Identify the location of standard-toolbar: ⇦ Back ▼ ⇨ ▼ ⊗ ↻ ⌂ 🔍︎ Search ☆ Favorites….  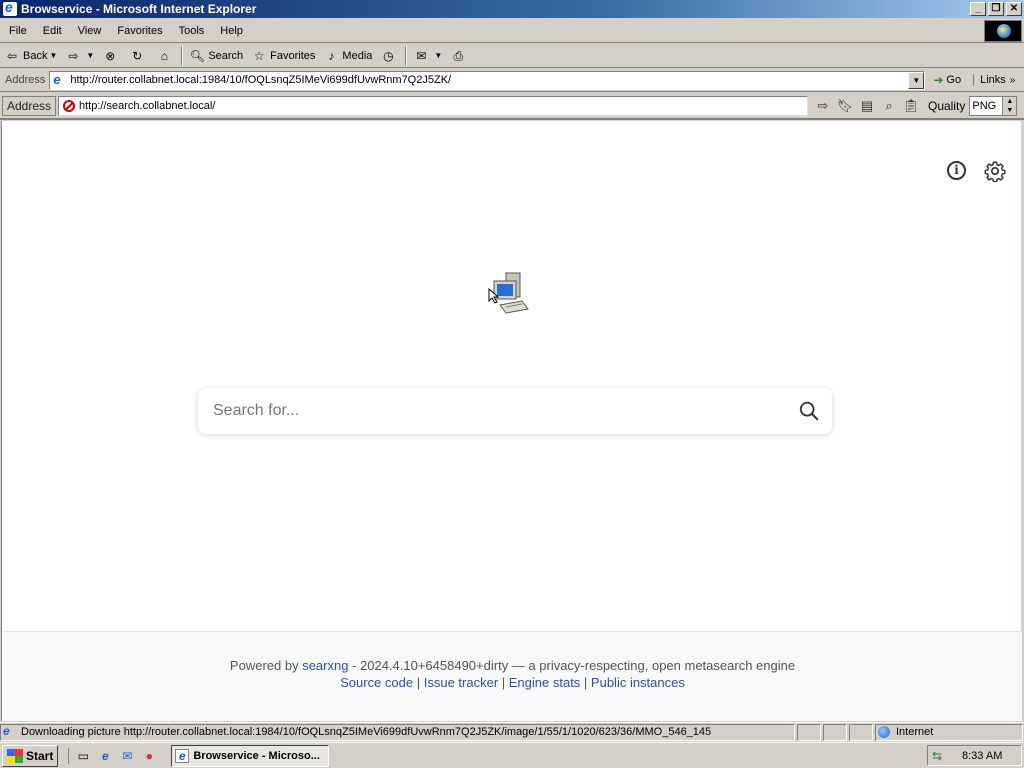
(512, 56).